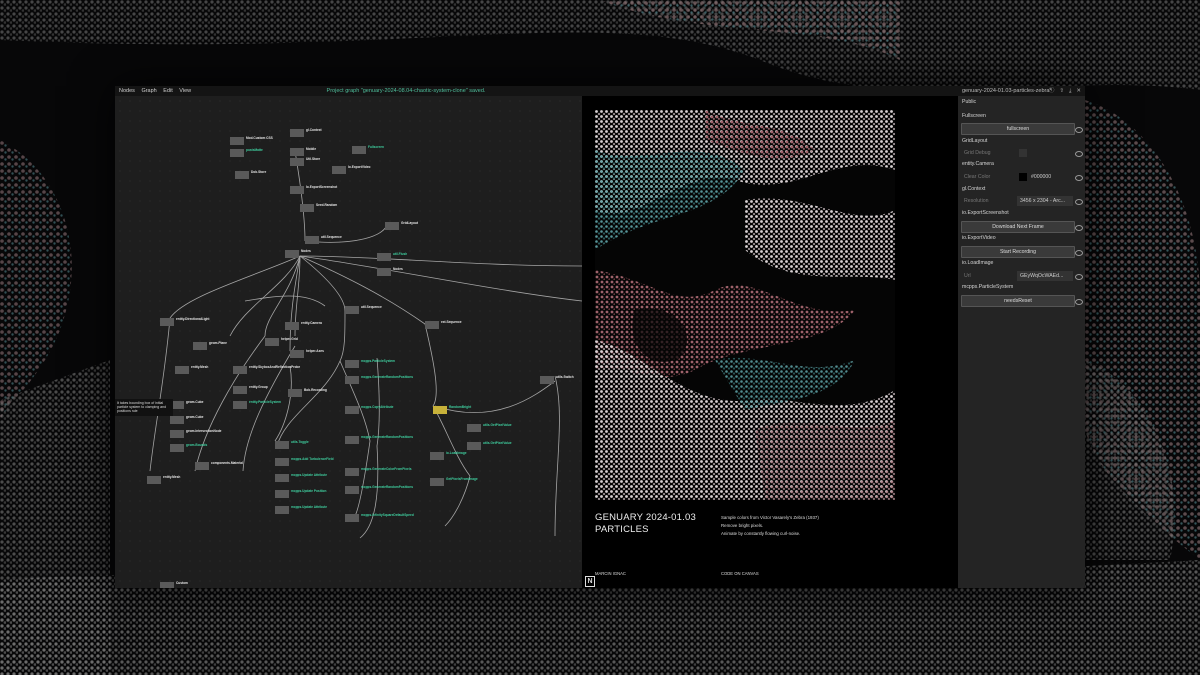 The width and height of the screenshot is (1200, 675). What do you see at coordinates (368, 149) in the screenshot?
I see `graph-node: Fullscreen` at bounding box center [368, 149].